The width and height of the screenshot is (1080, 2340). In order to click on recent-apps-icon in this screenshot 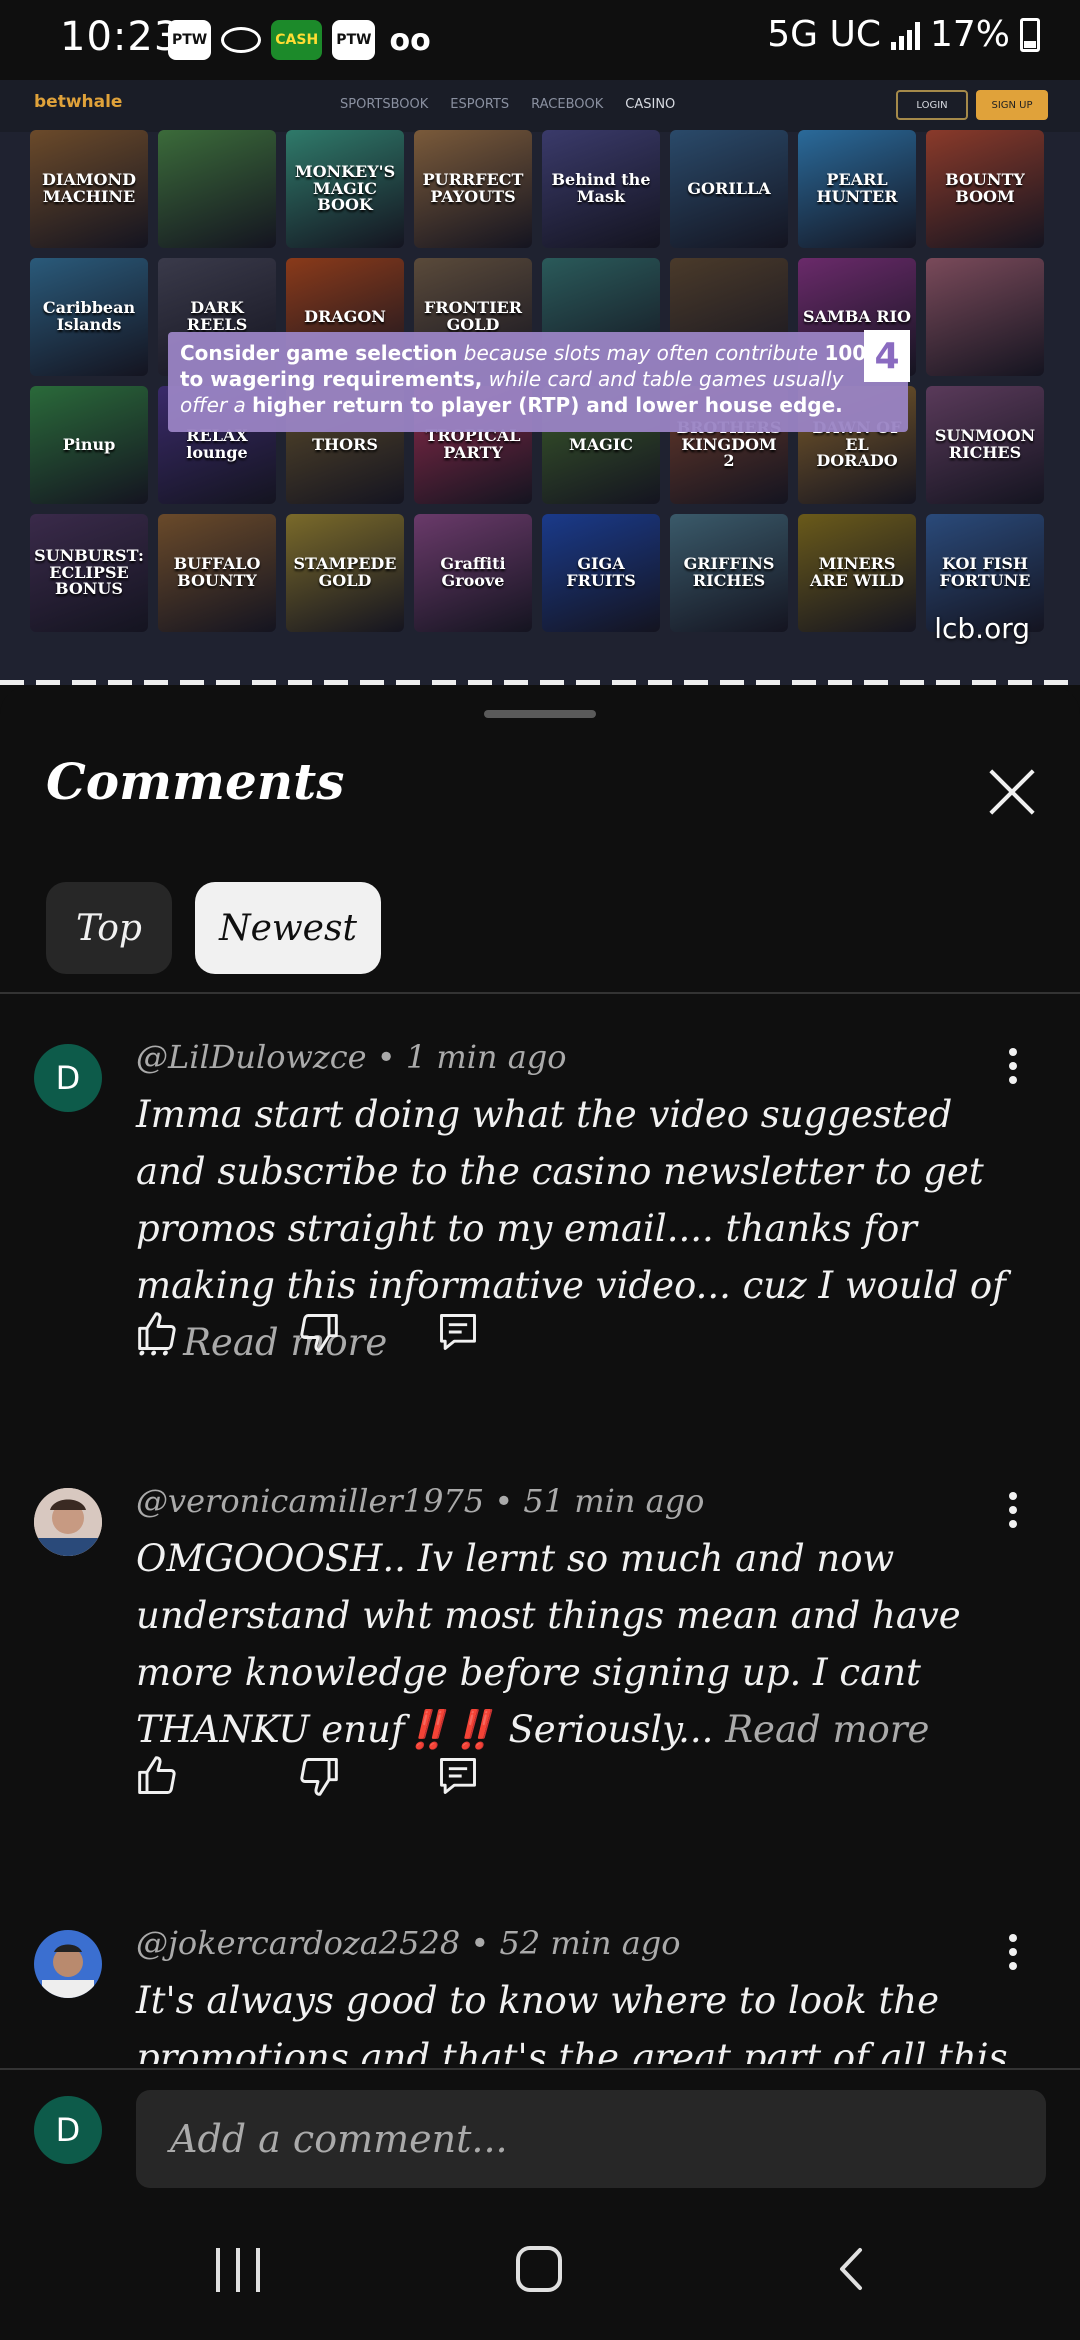, I will do `click(238, 2270)`.